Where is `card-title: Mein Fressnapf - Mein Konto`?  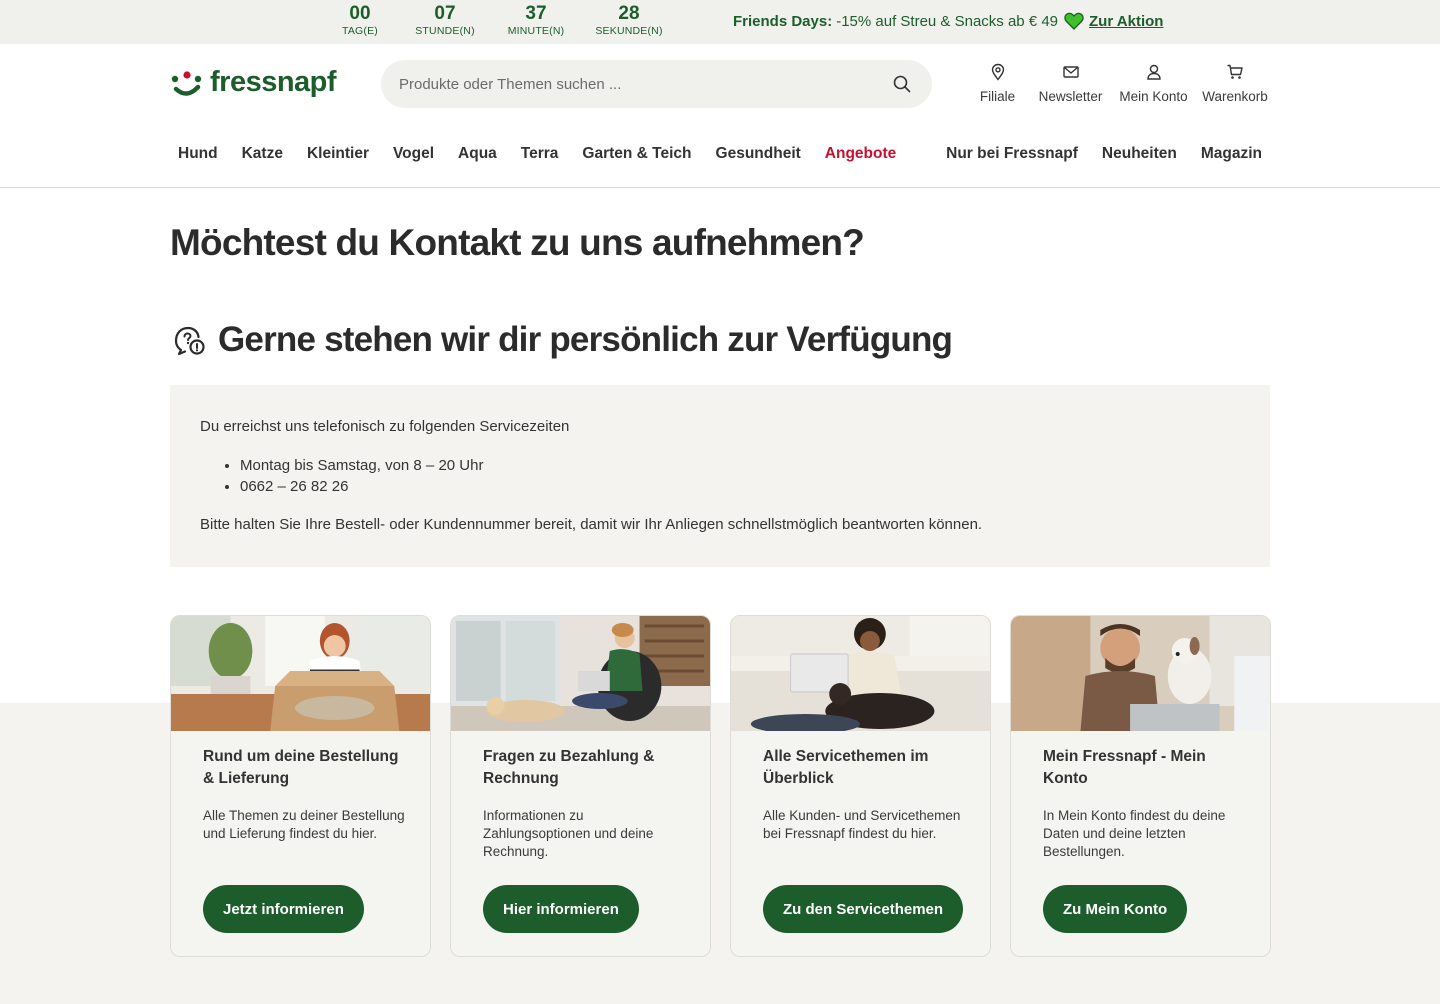 card-title: Mein Fressnapf - Mein Konto is located at coordinates (1124, 767).